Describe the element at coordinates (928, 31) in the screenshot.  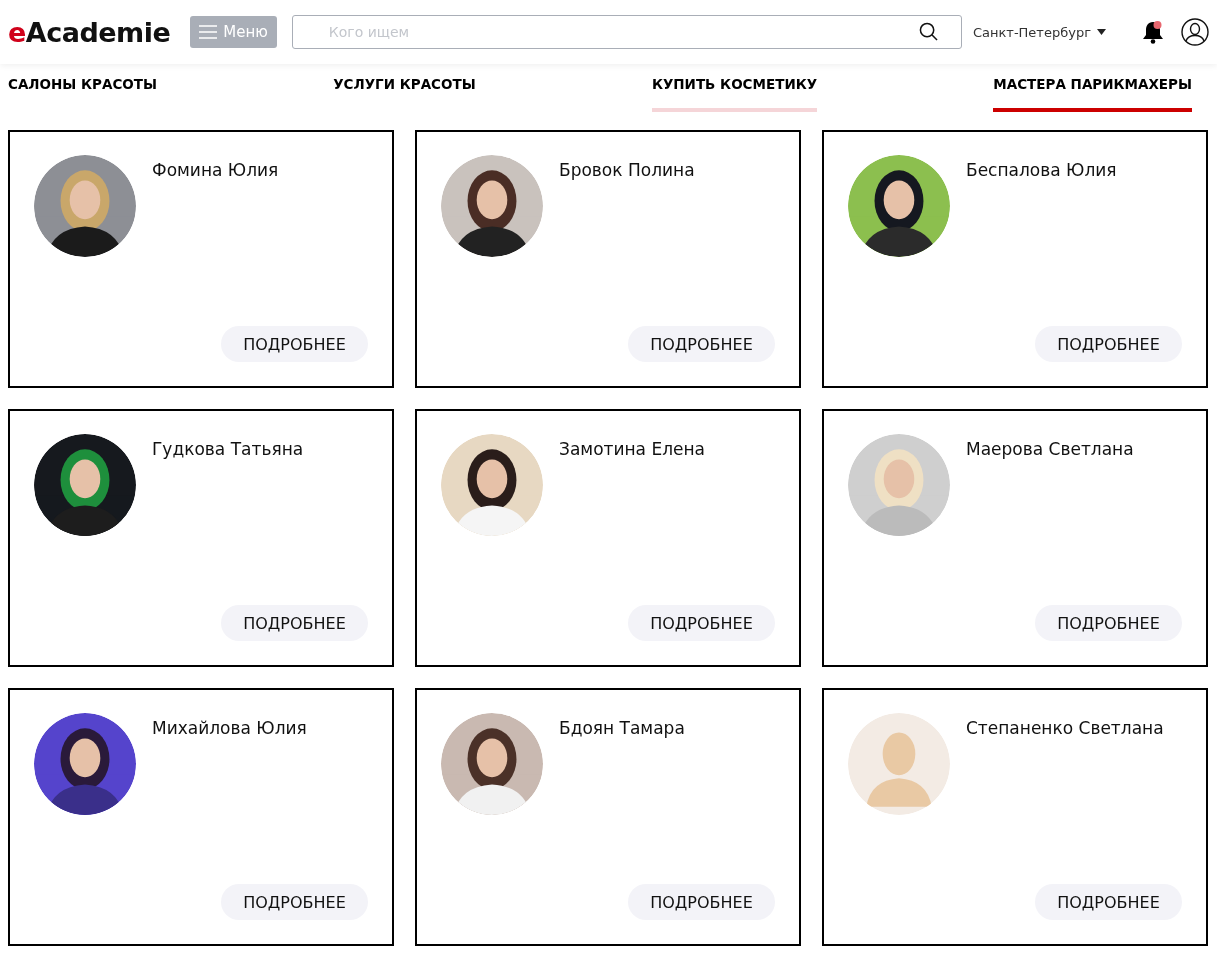
I see `search-icon` at that location.